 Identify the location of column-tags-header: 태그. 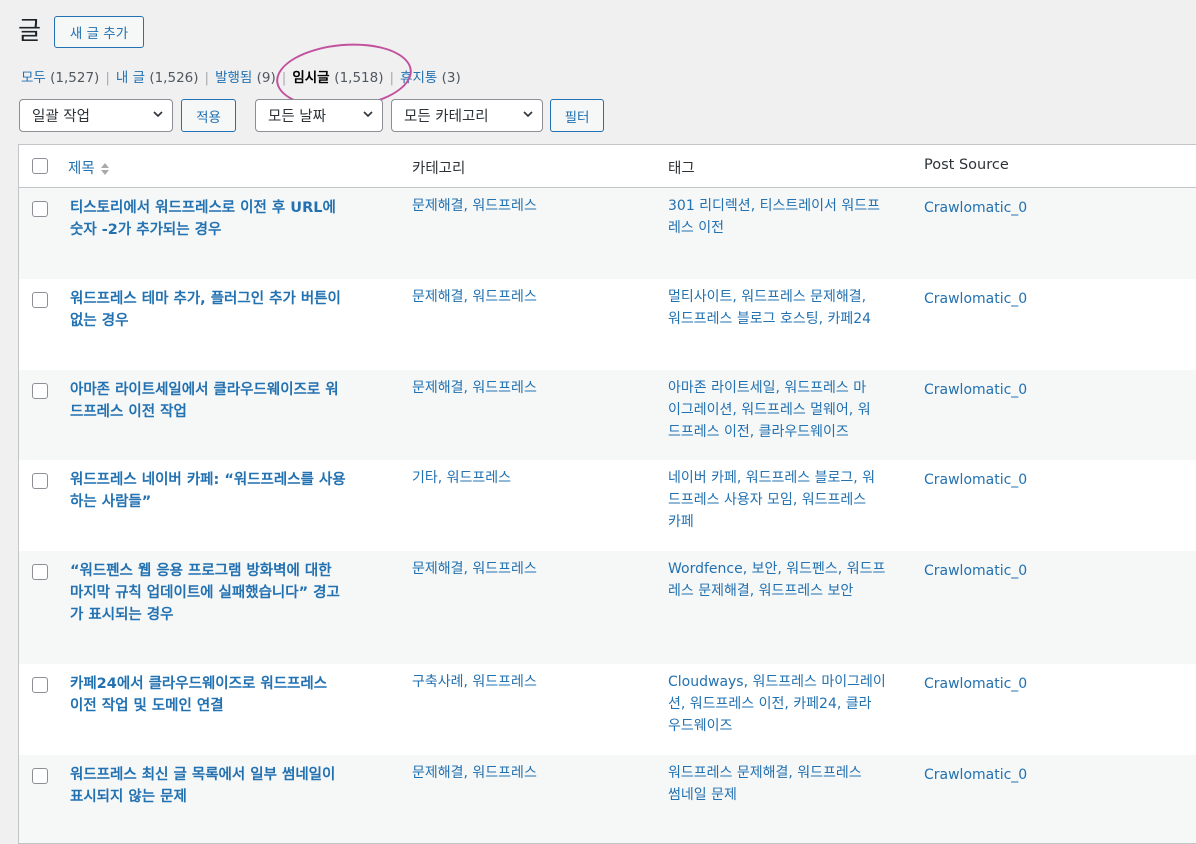
(681, 169).